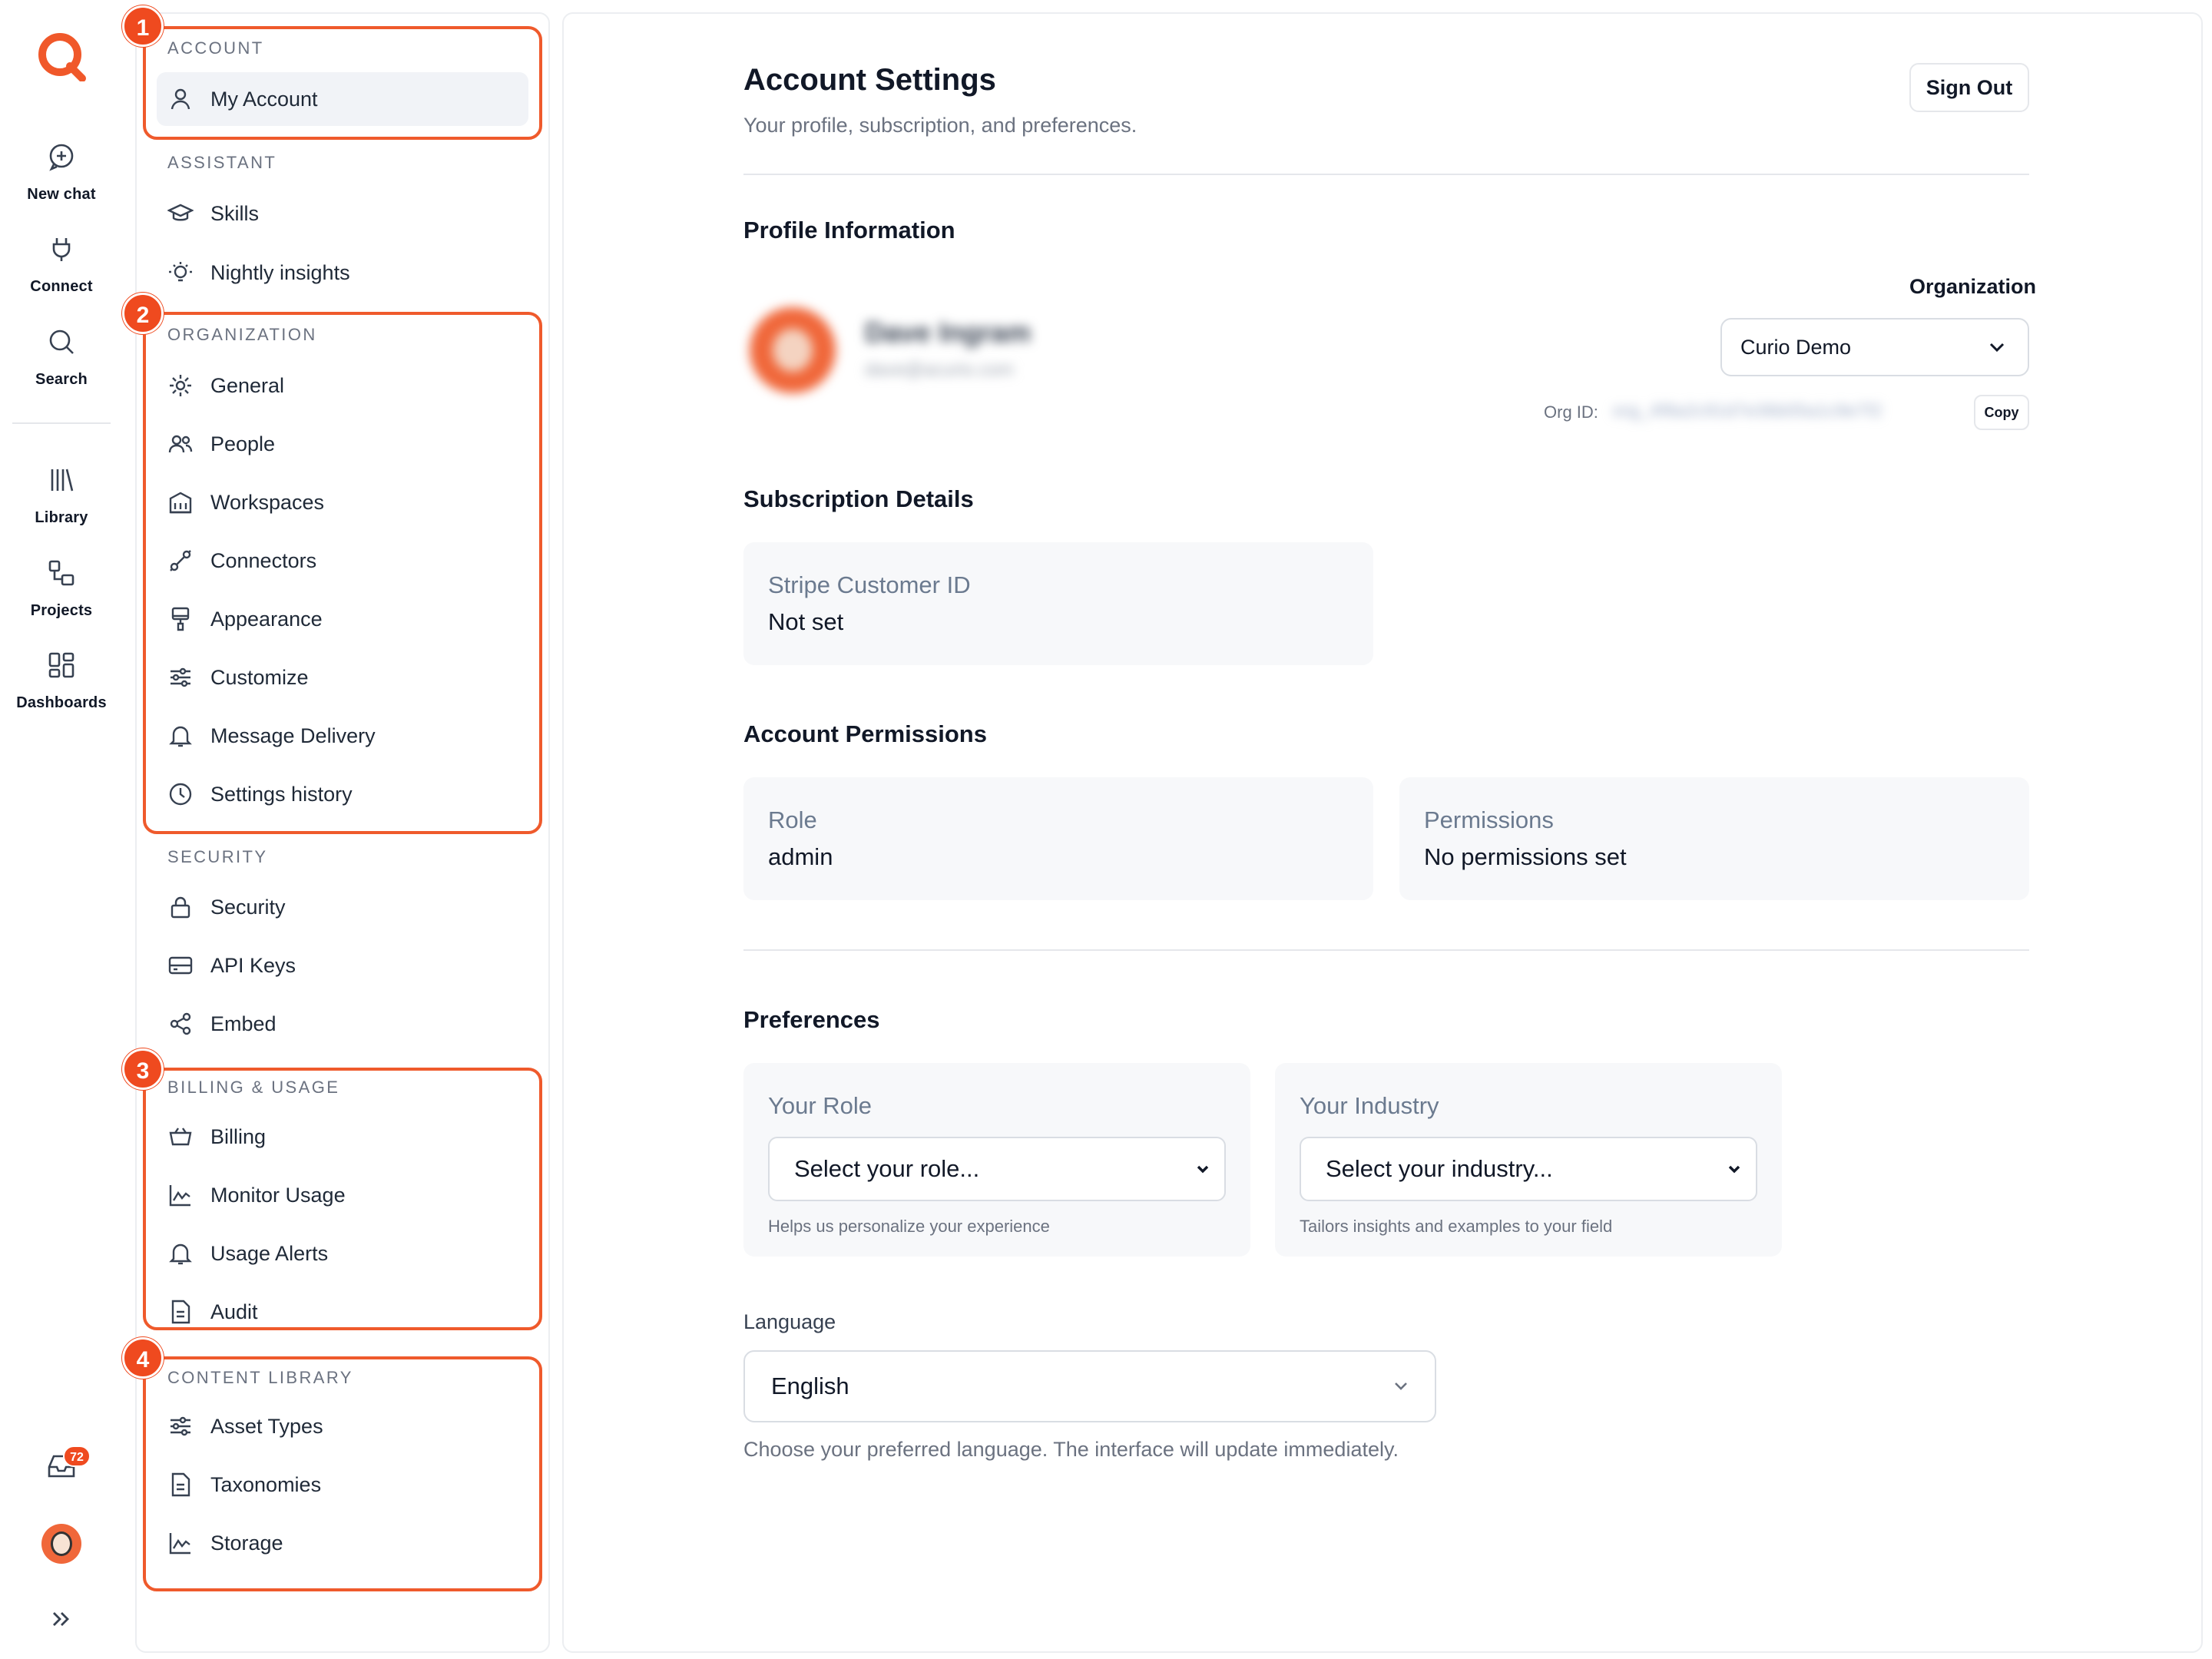 The height and width of the screenshot is (1659, 2212). Describe the element at coordinates (1714, 839) in the screenshot. I see `permissions-card: Permissions No permissions set` at that location.